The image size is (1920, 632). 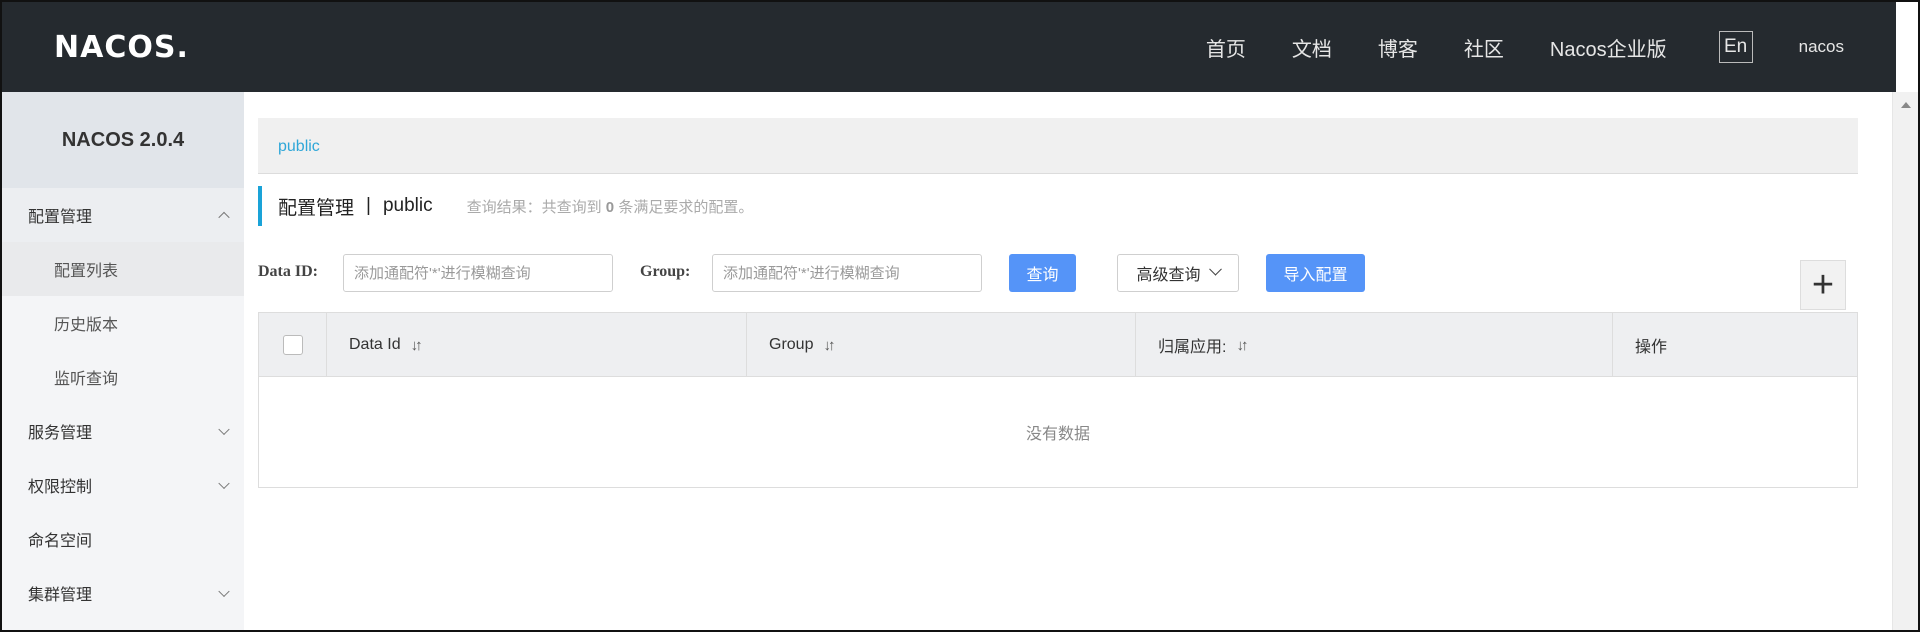 I want to click on logo-text: NACOS., so click(x=121, y=47).